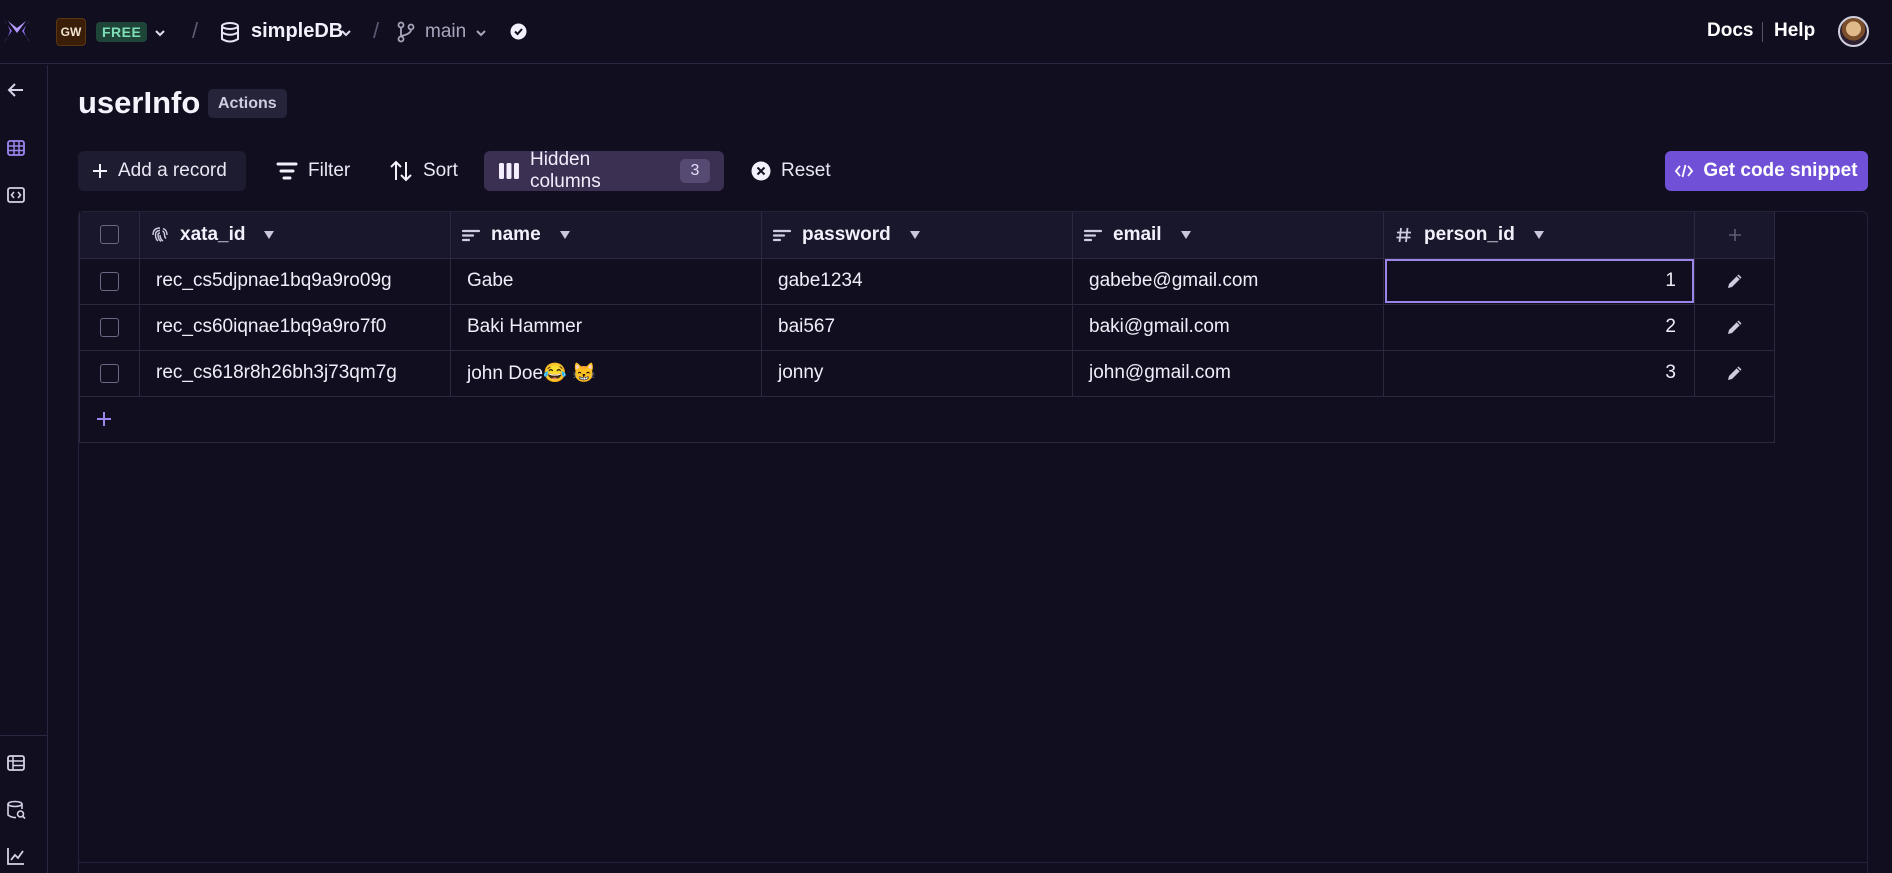  What do you see at coordinates (295, 235) in the screenshot?
I see `column-header-xata-id: xata_id` at bounding box center [295, 235].